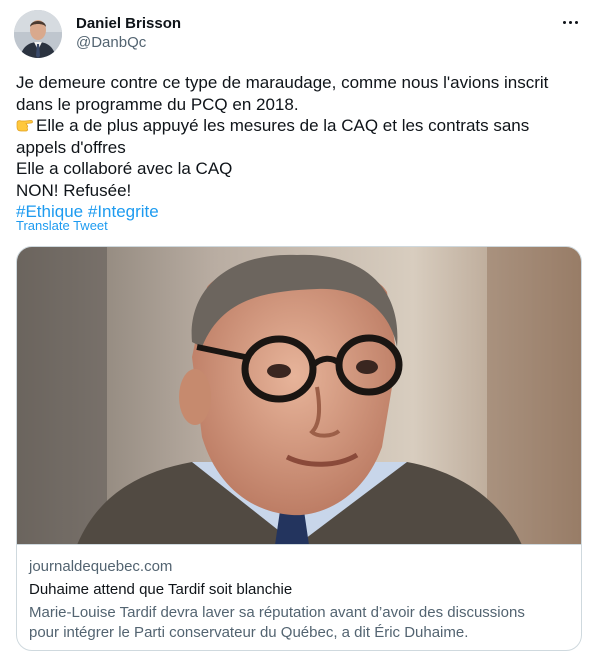 This screenshot has height=658, width=600. What do you see at coordinates (570, 22) in the screenshot?
I see `more-horizontal-icon` at bounding box center [570, 22].